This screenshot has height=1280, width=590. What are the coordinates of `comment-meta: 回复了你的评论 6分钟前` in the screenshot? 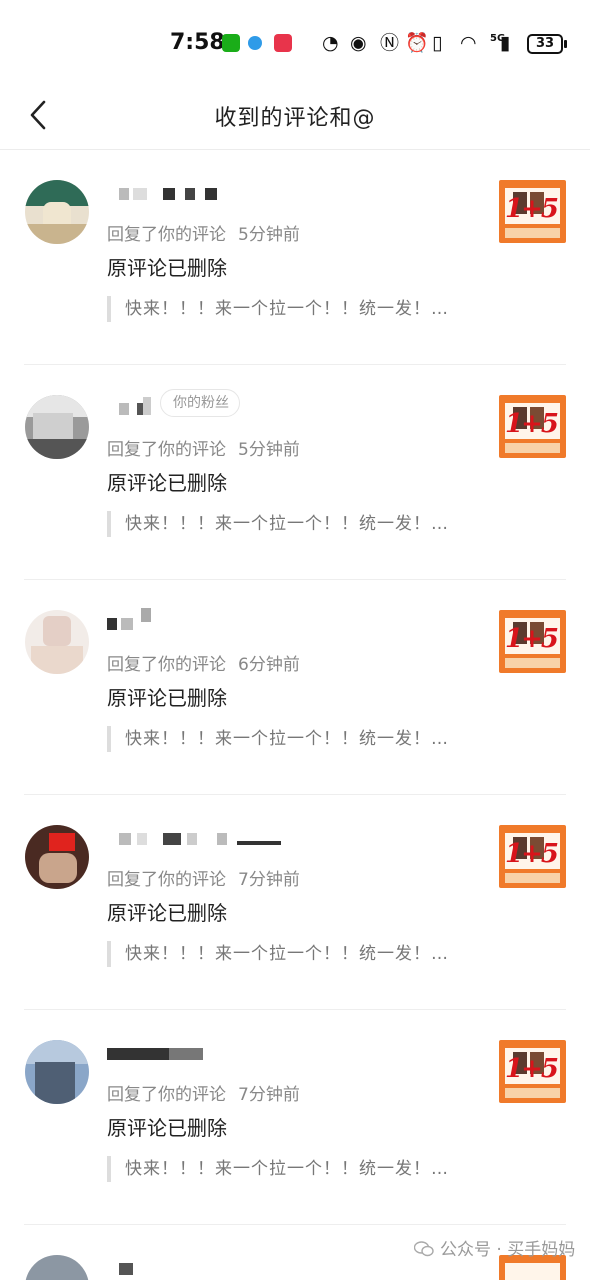 It's located at (203, 662).